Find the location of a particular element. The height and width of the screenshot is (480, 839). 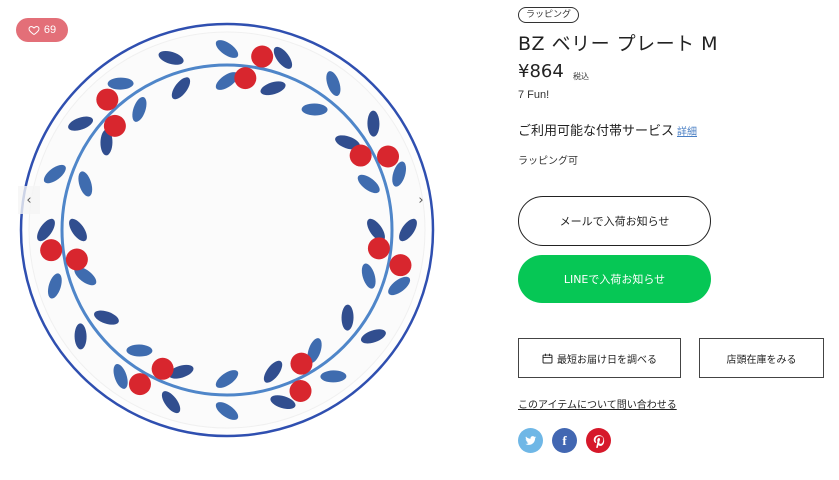

facebook-icon: f is located at coordinates (564, 440).